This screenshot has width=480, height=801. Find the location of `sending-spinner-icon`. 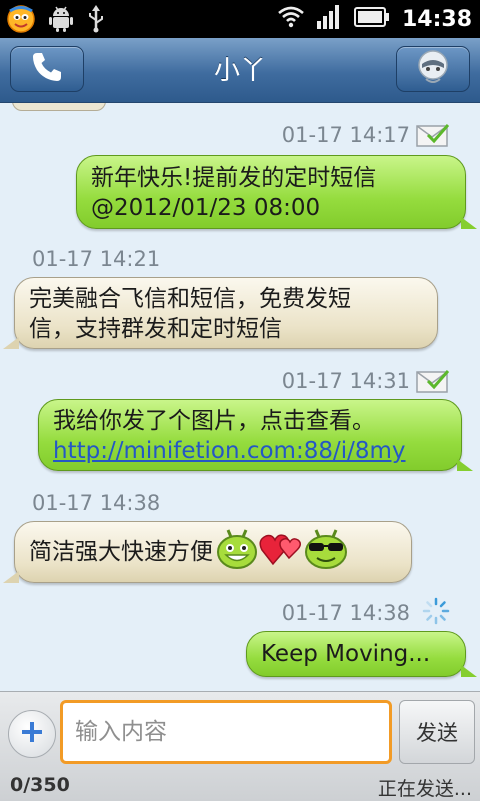

sending-spinner-icon is located at coordinates (436, 613).